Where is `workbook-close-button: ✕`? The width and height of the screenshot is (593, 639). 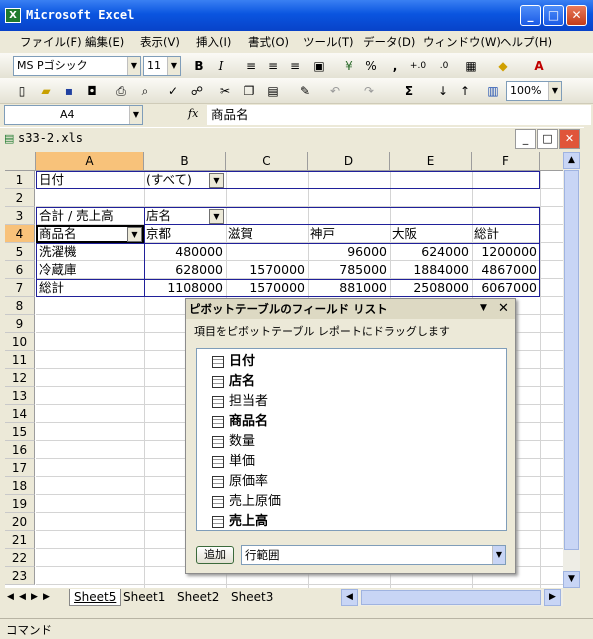 workbook-close-button: ✕ is located at coordinates (569, 139).